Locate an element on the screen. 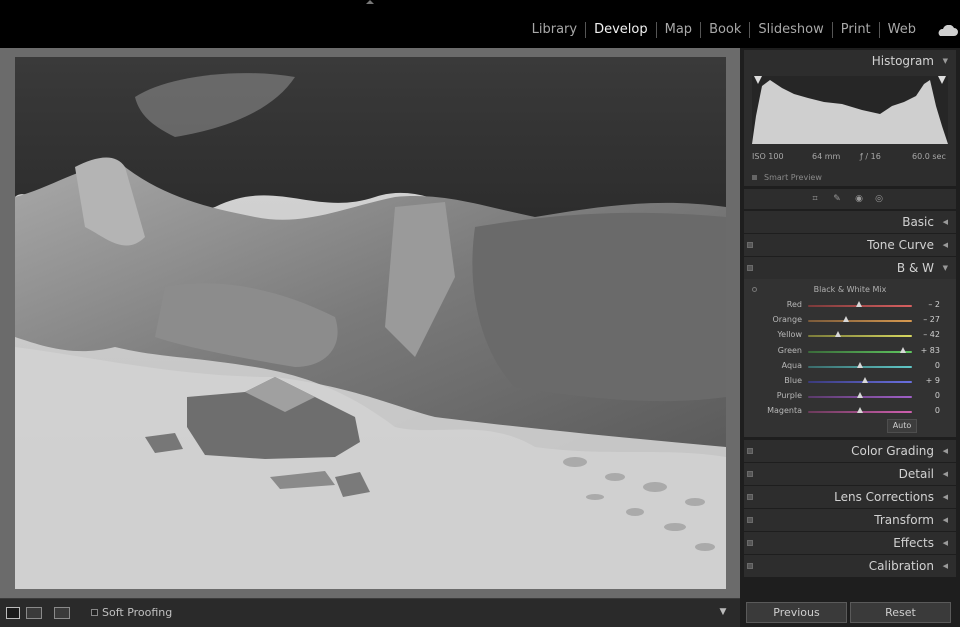 Image resolution: width=960 pixels, height=627 pixels. panel-effects: Effects ◀ is located at coordinates (850, 543).